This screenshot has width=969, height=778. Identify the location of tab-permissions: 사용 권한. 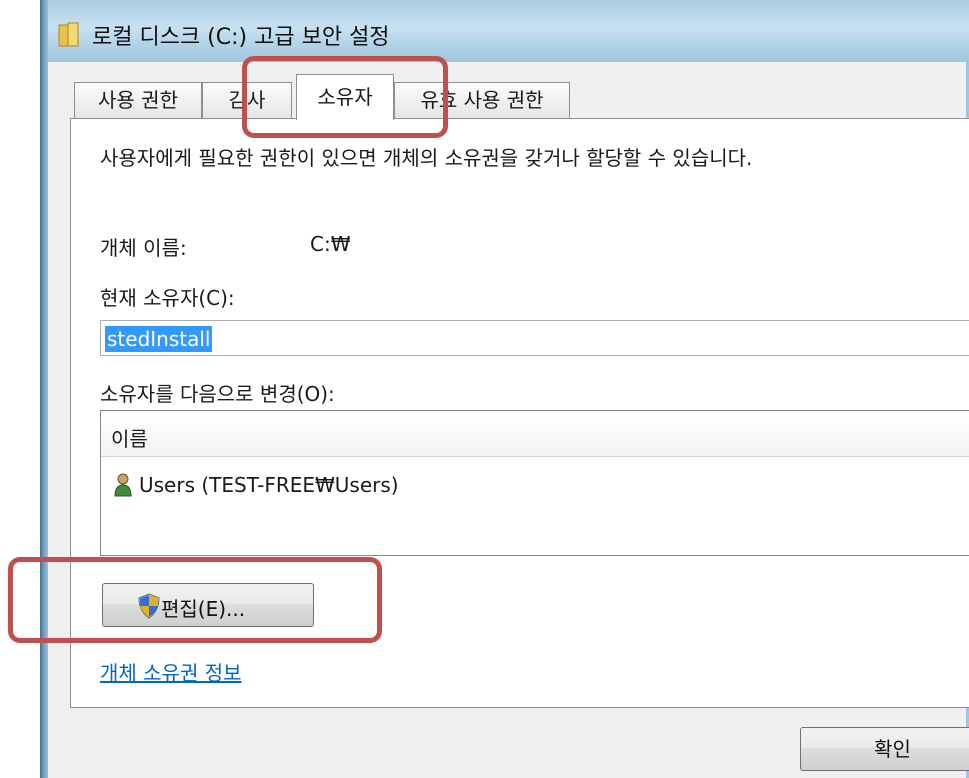
(138, 100).